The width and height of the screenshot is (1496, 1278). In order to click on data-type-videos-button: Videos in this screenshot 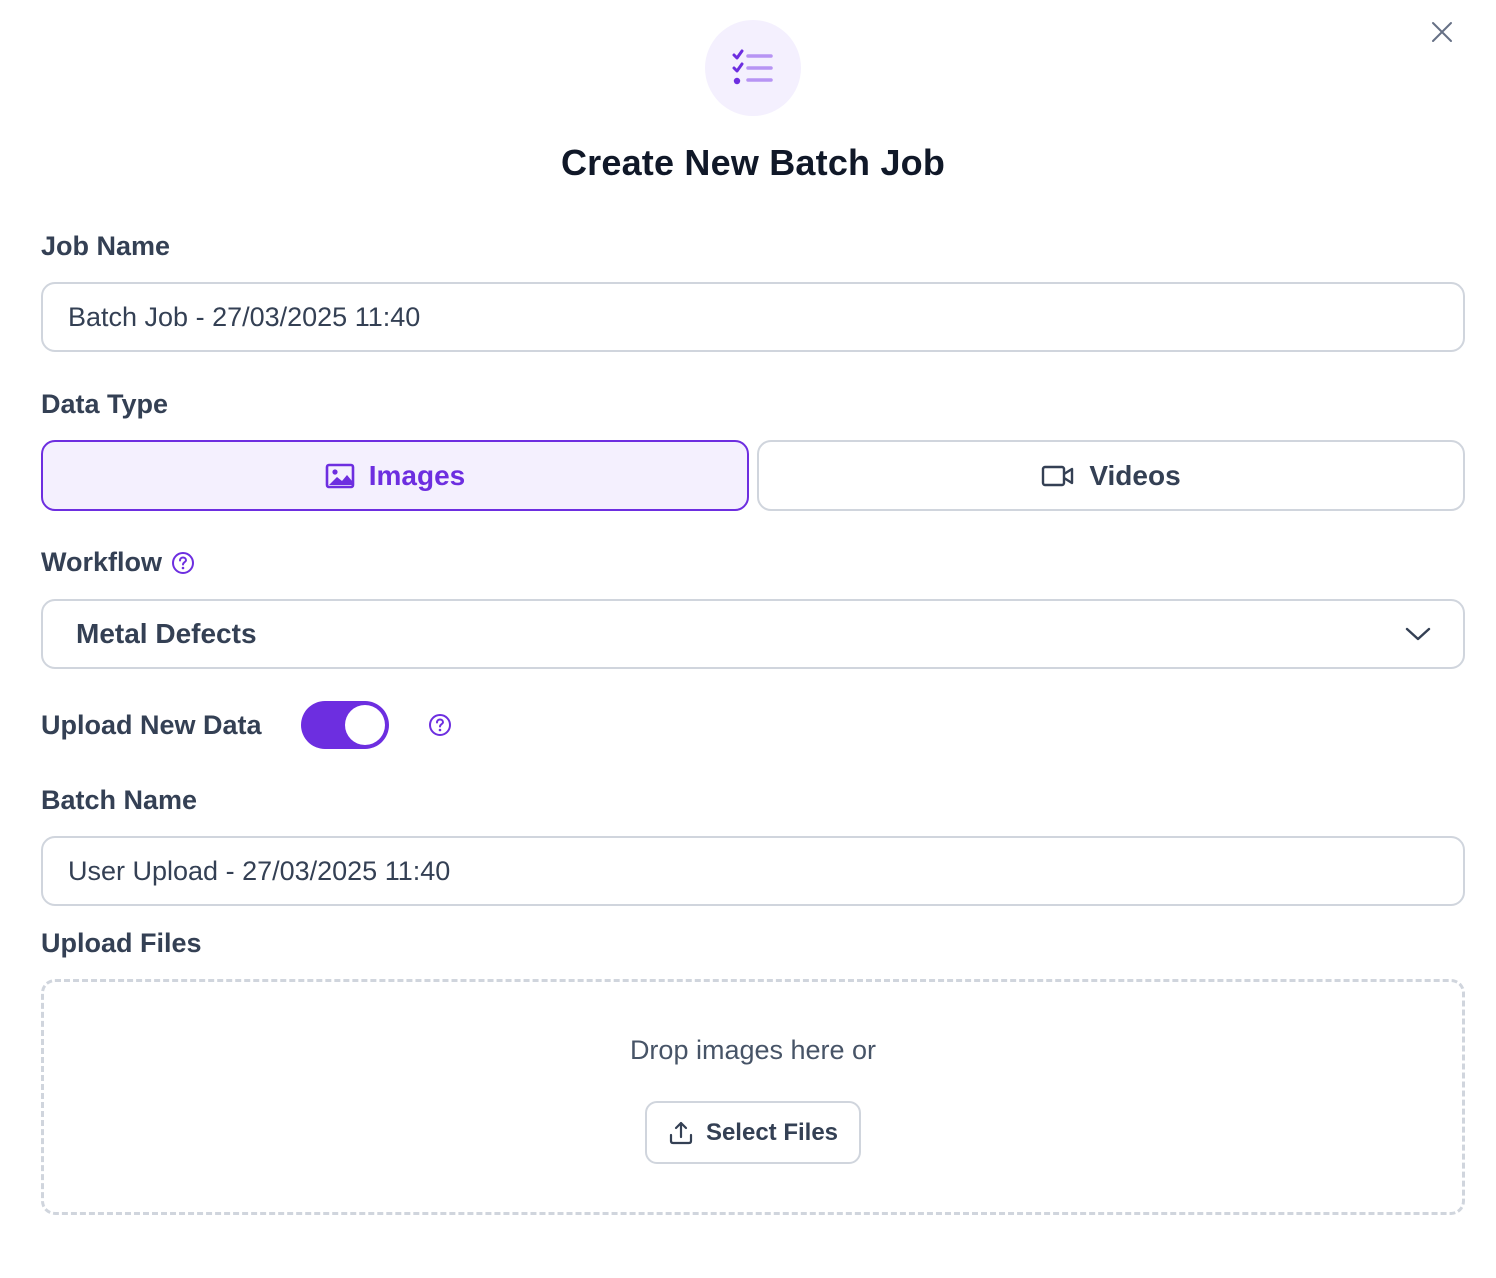, I will do `click(1111, 475)`.